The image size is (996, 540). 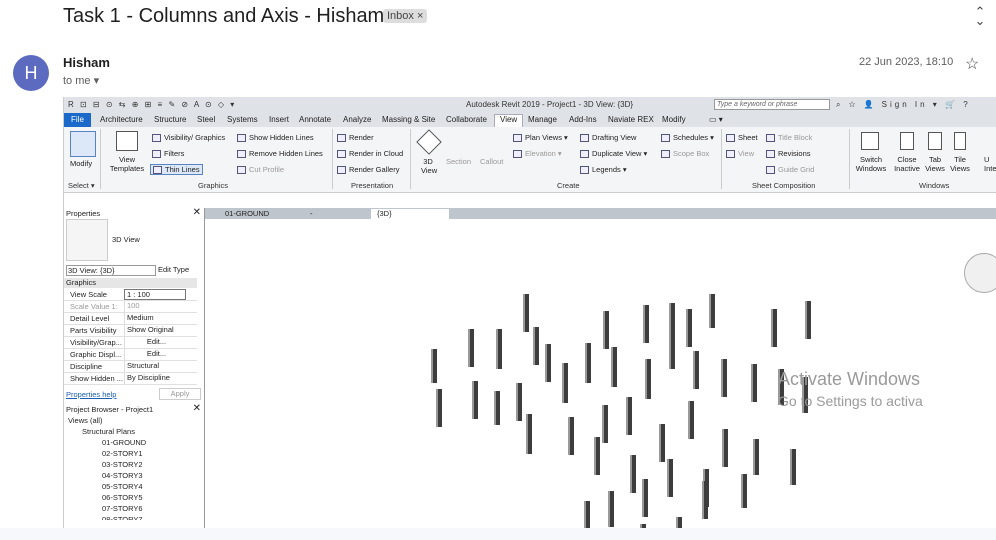 I want to click on view-tabs: 01-GROUND - {3D}, so click(x=600, y=213).